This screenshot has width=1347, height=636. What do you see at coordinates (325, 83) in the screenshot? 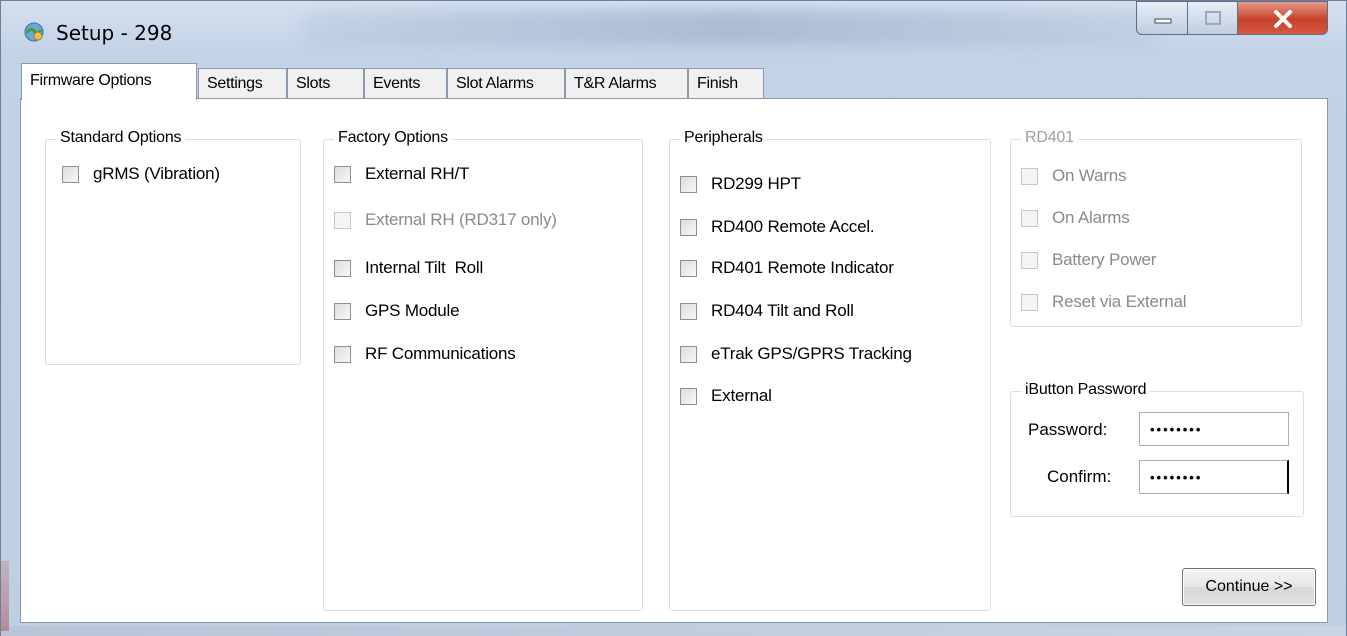
I see `tab-slots: Slots` at bounding box center [325, 83].